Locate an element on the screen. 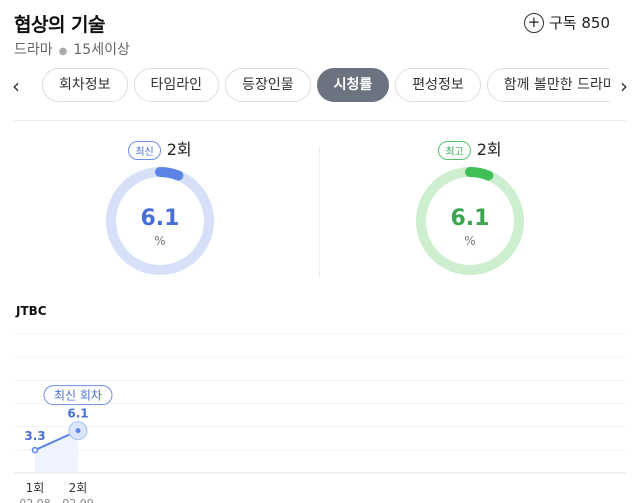  tab-bar: ‹ 회차정보 타임라인 등장인물 시청률 편성정보 함께 볼만한 드라마 › is located at coordinates (320, 89).